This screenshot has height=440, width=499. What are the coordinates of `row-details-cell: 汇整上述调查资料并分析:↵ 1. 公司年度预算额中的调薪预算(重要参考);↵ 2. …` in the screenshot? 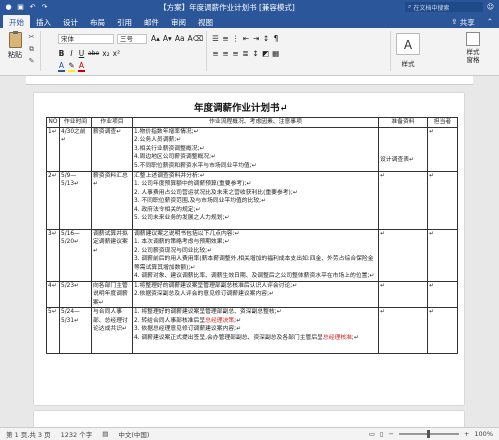 It's located at (255, 200).